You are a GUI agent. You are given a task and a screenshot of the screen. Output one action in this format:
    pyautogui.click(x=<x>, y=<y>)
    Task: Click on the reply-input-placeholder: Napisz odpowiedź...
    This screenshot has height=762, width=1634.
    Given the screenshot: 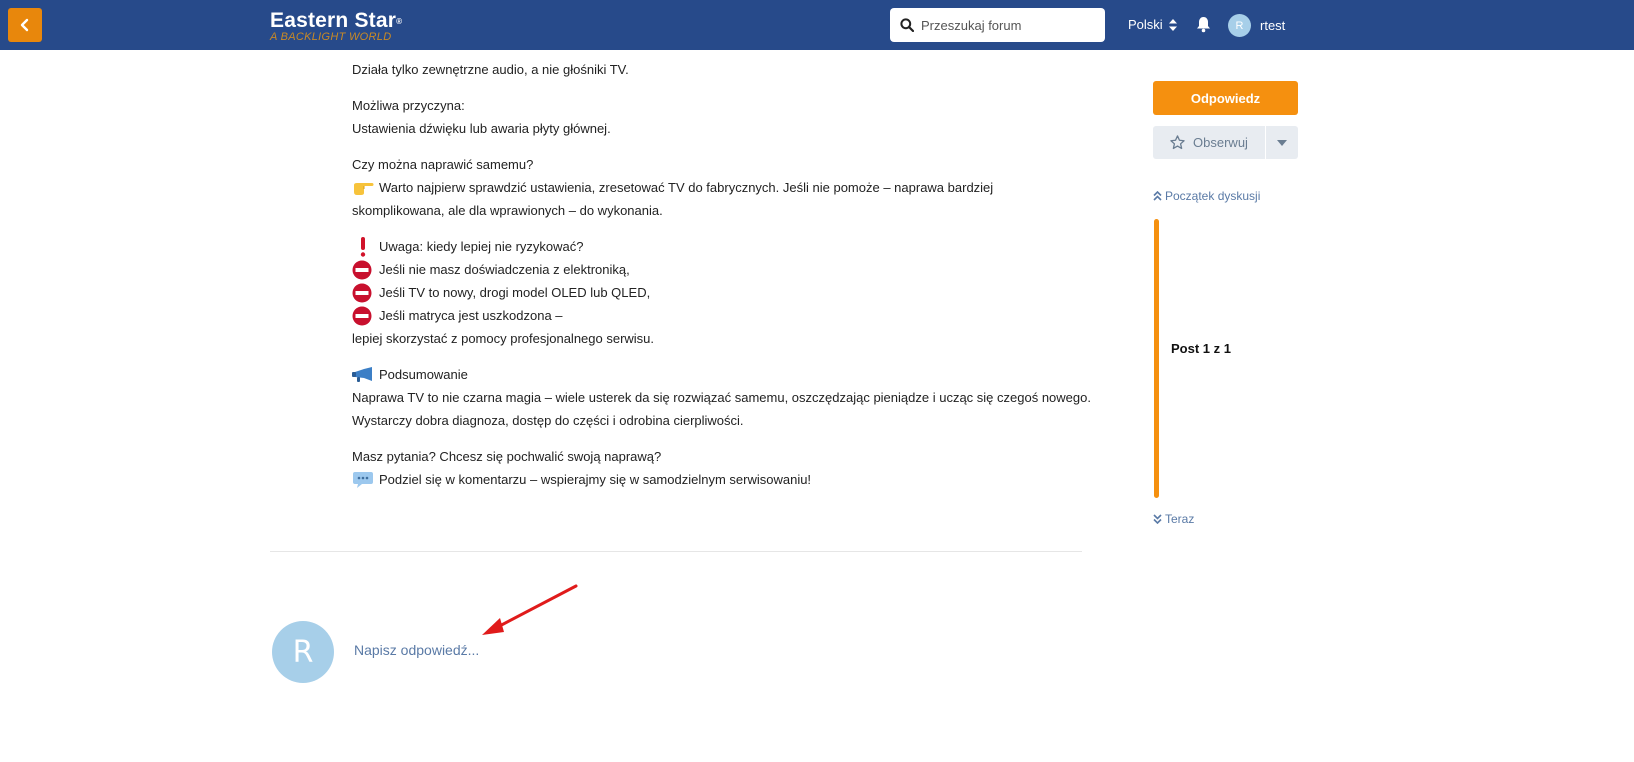 What is the action you would take?
    pyautogui.click(x=416, y=650)
    